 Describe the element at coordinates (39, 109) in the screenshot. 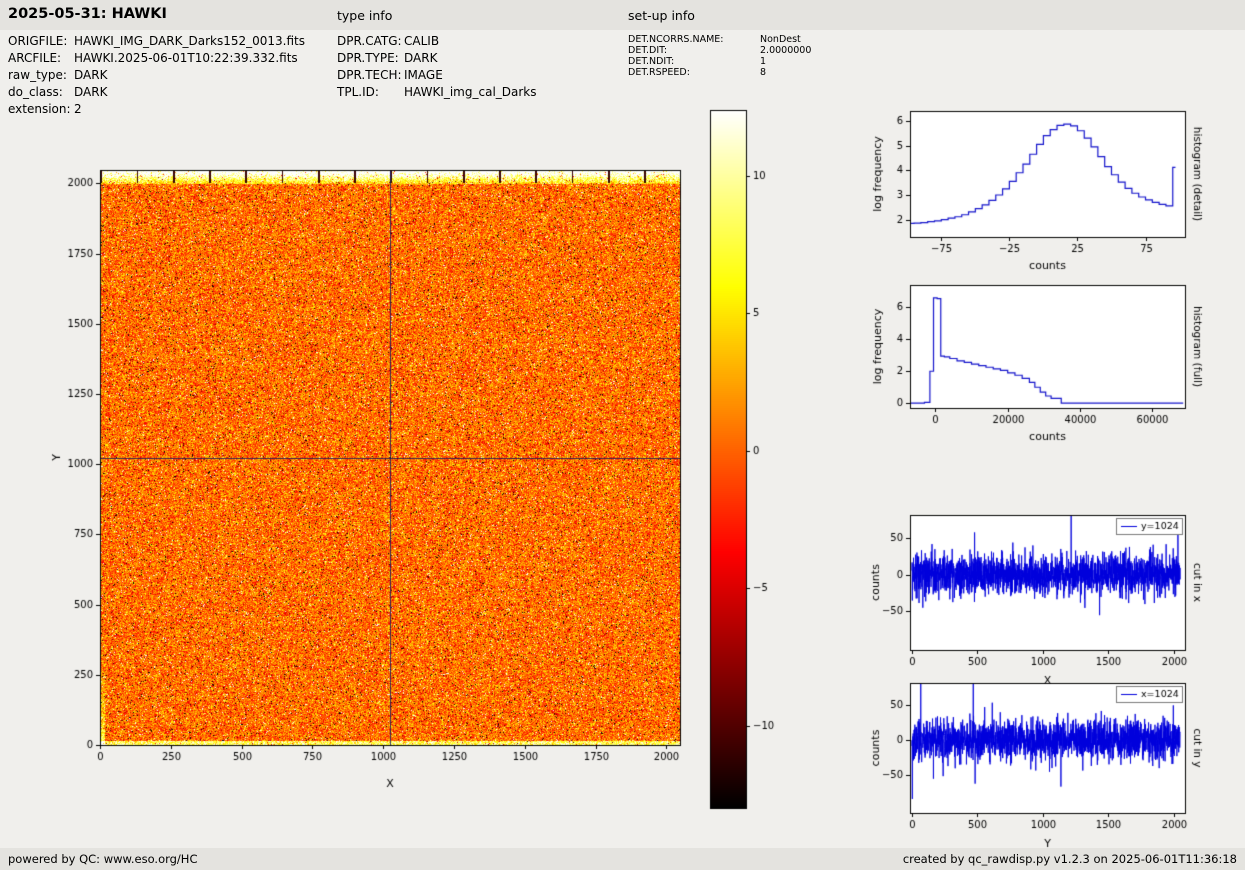

I see `field-label: extension:` at that location.